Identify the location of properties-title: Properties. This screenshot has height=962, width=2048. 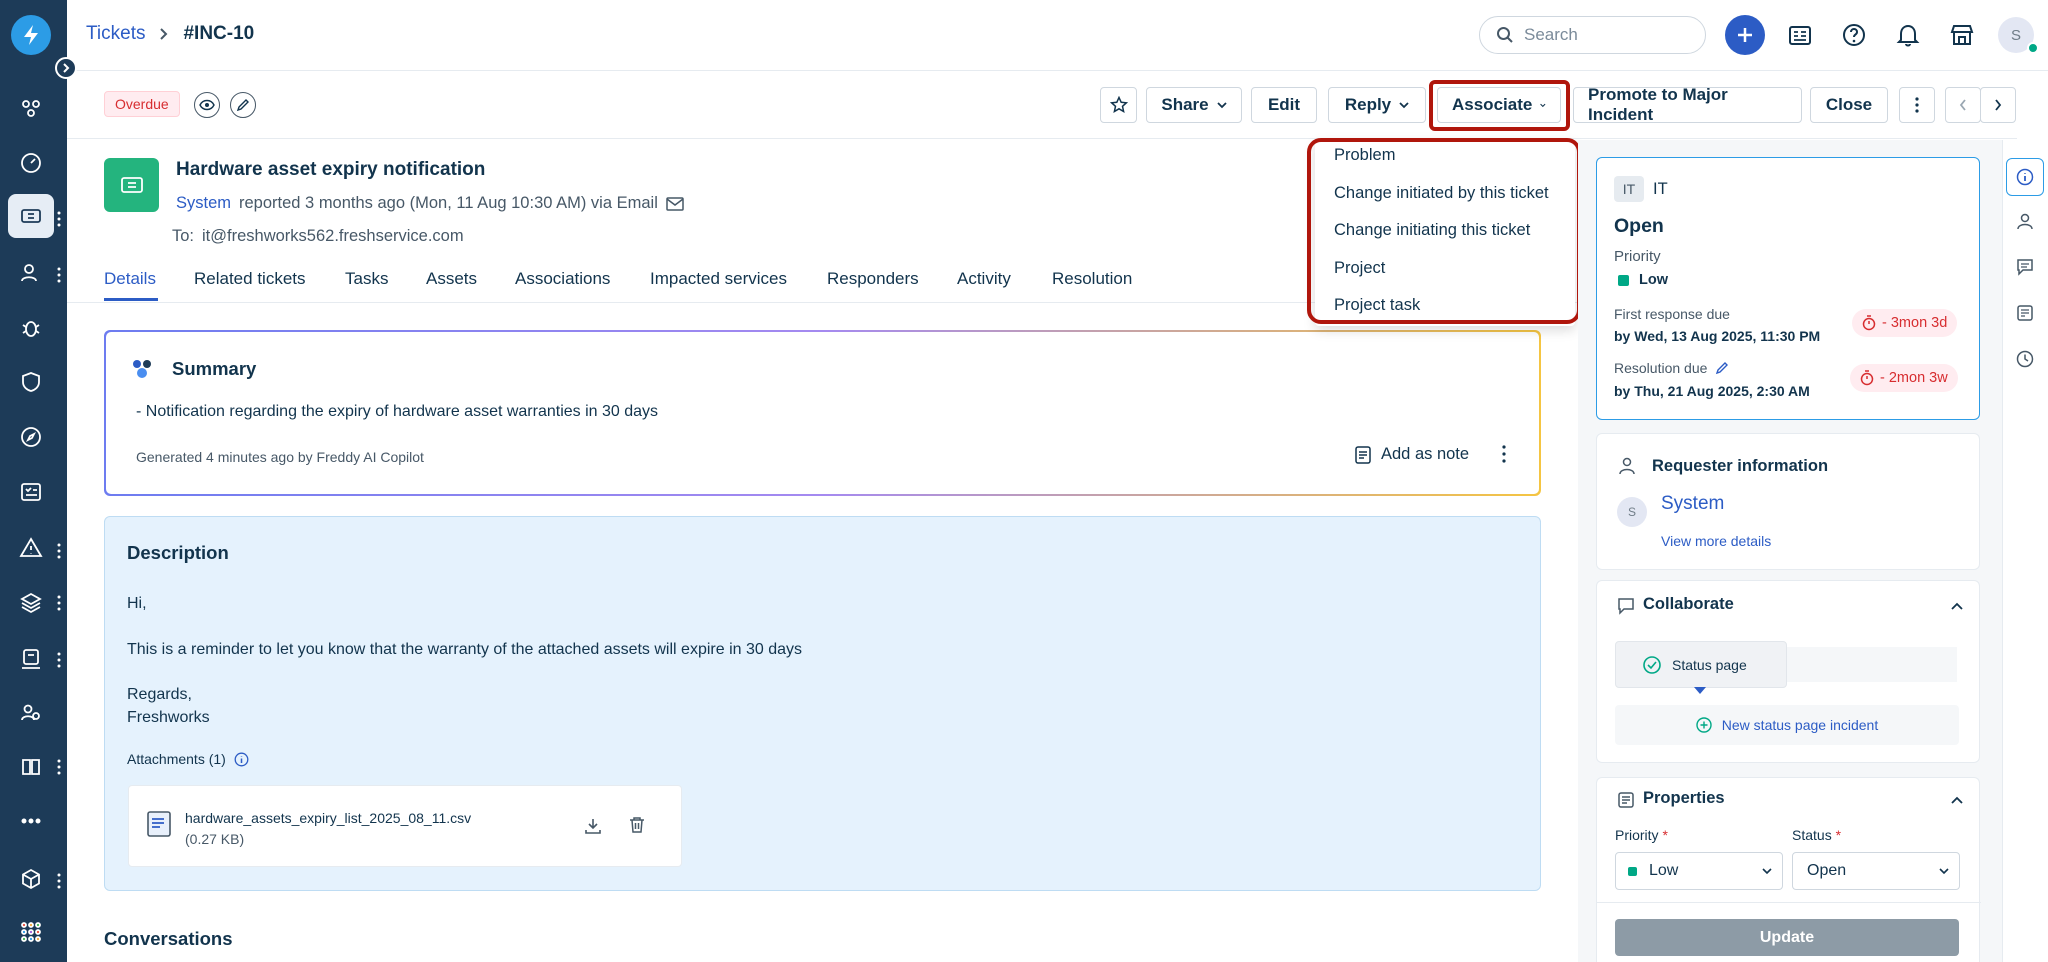
(1684, 798).